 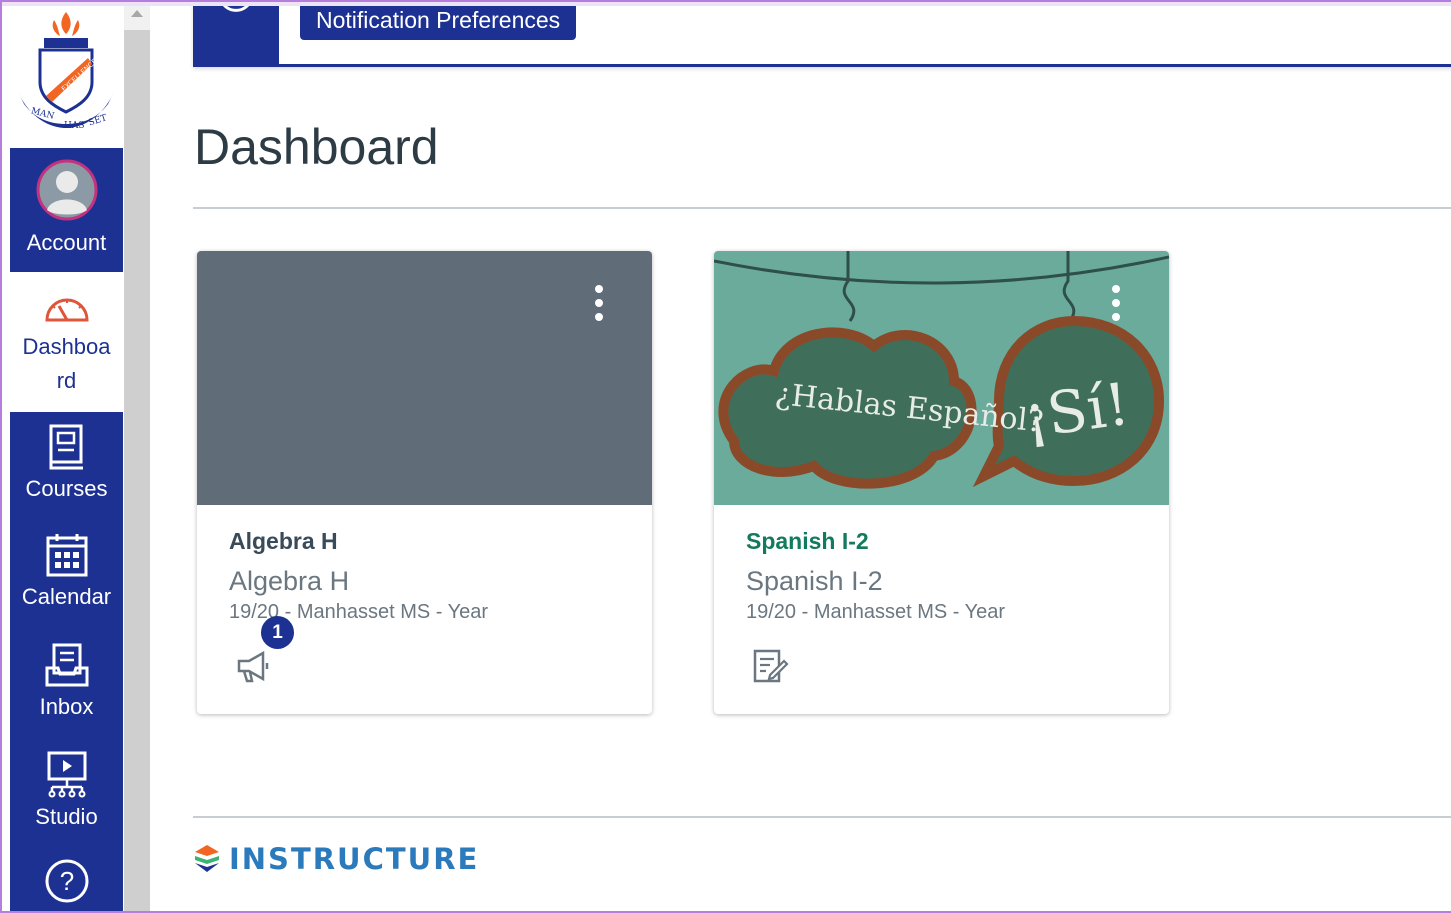 I want to click on notification-preferences-button: Notification Preferences, so click(x=438, y=20).